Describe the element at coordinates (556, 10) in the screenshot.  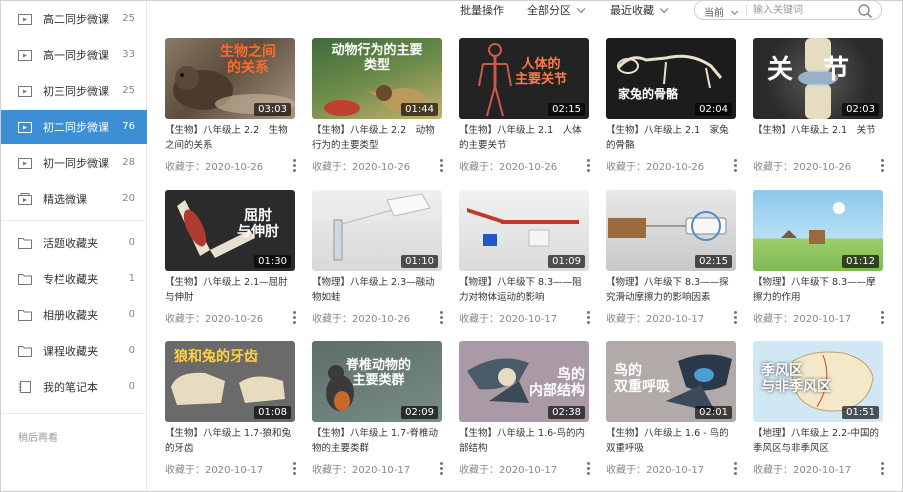
I see `category-dropdown: 全部分区` at that location.